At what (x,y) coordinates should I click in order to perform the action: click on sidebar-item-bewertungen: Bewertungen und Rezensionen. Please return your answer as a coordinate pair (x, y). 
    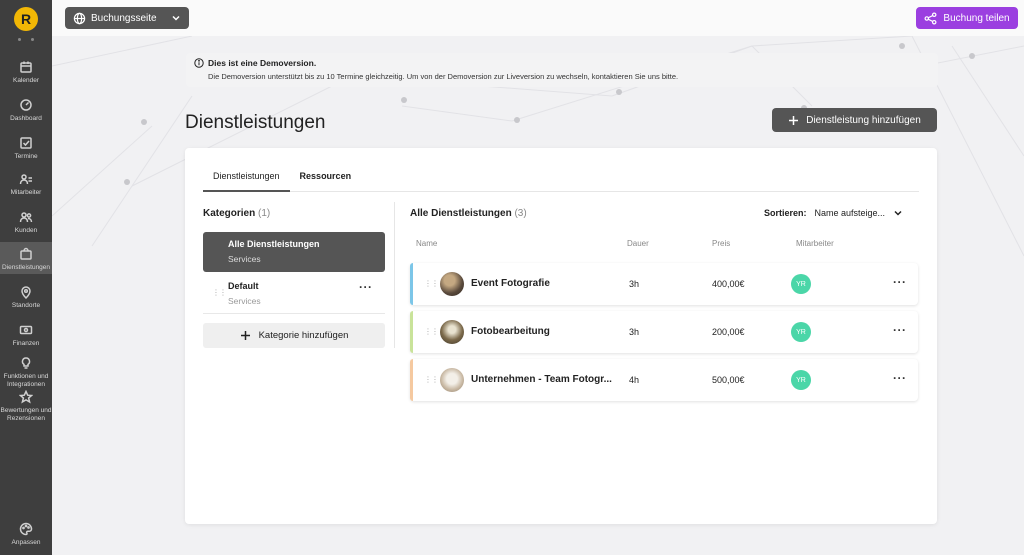
    Looking at the image, I should click on (26, 406).